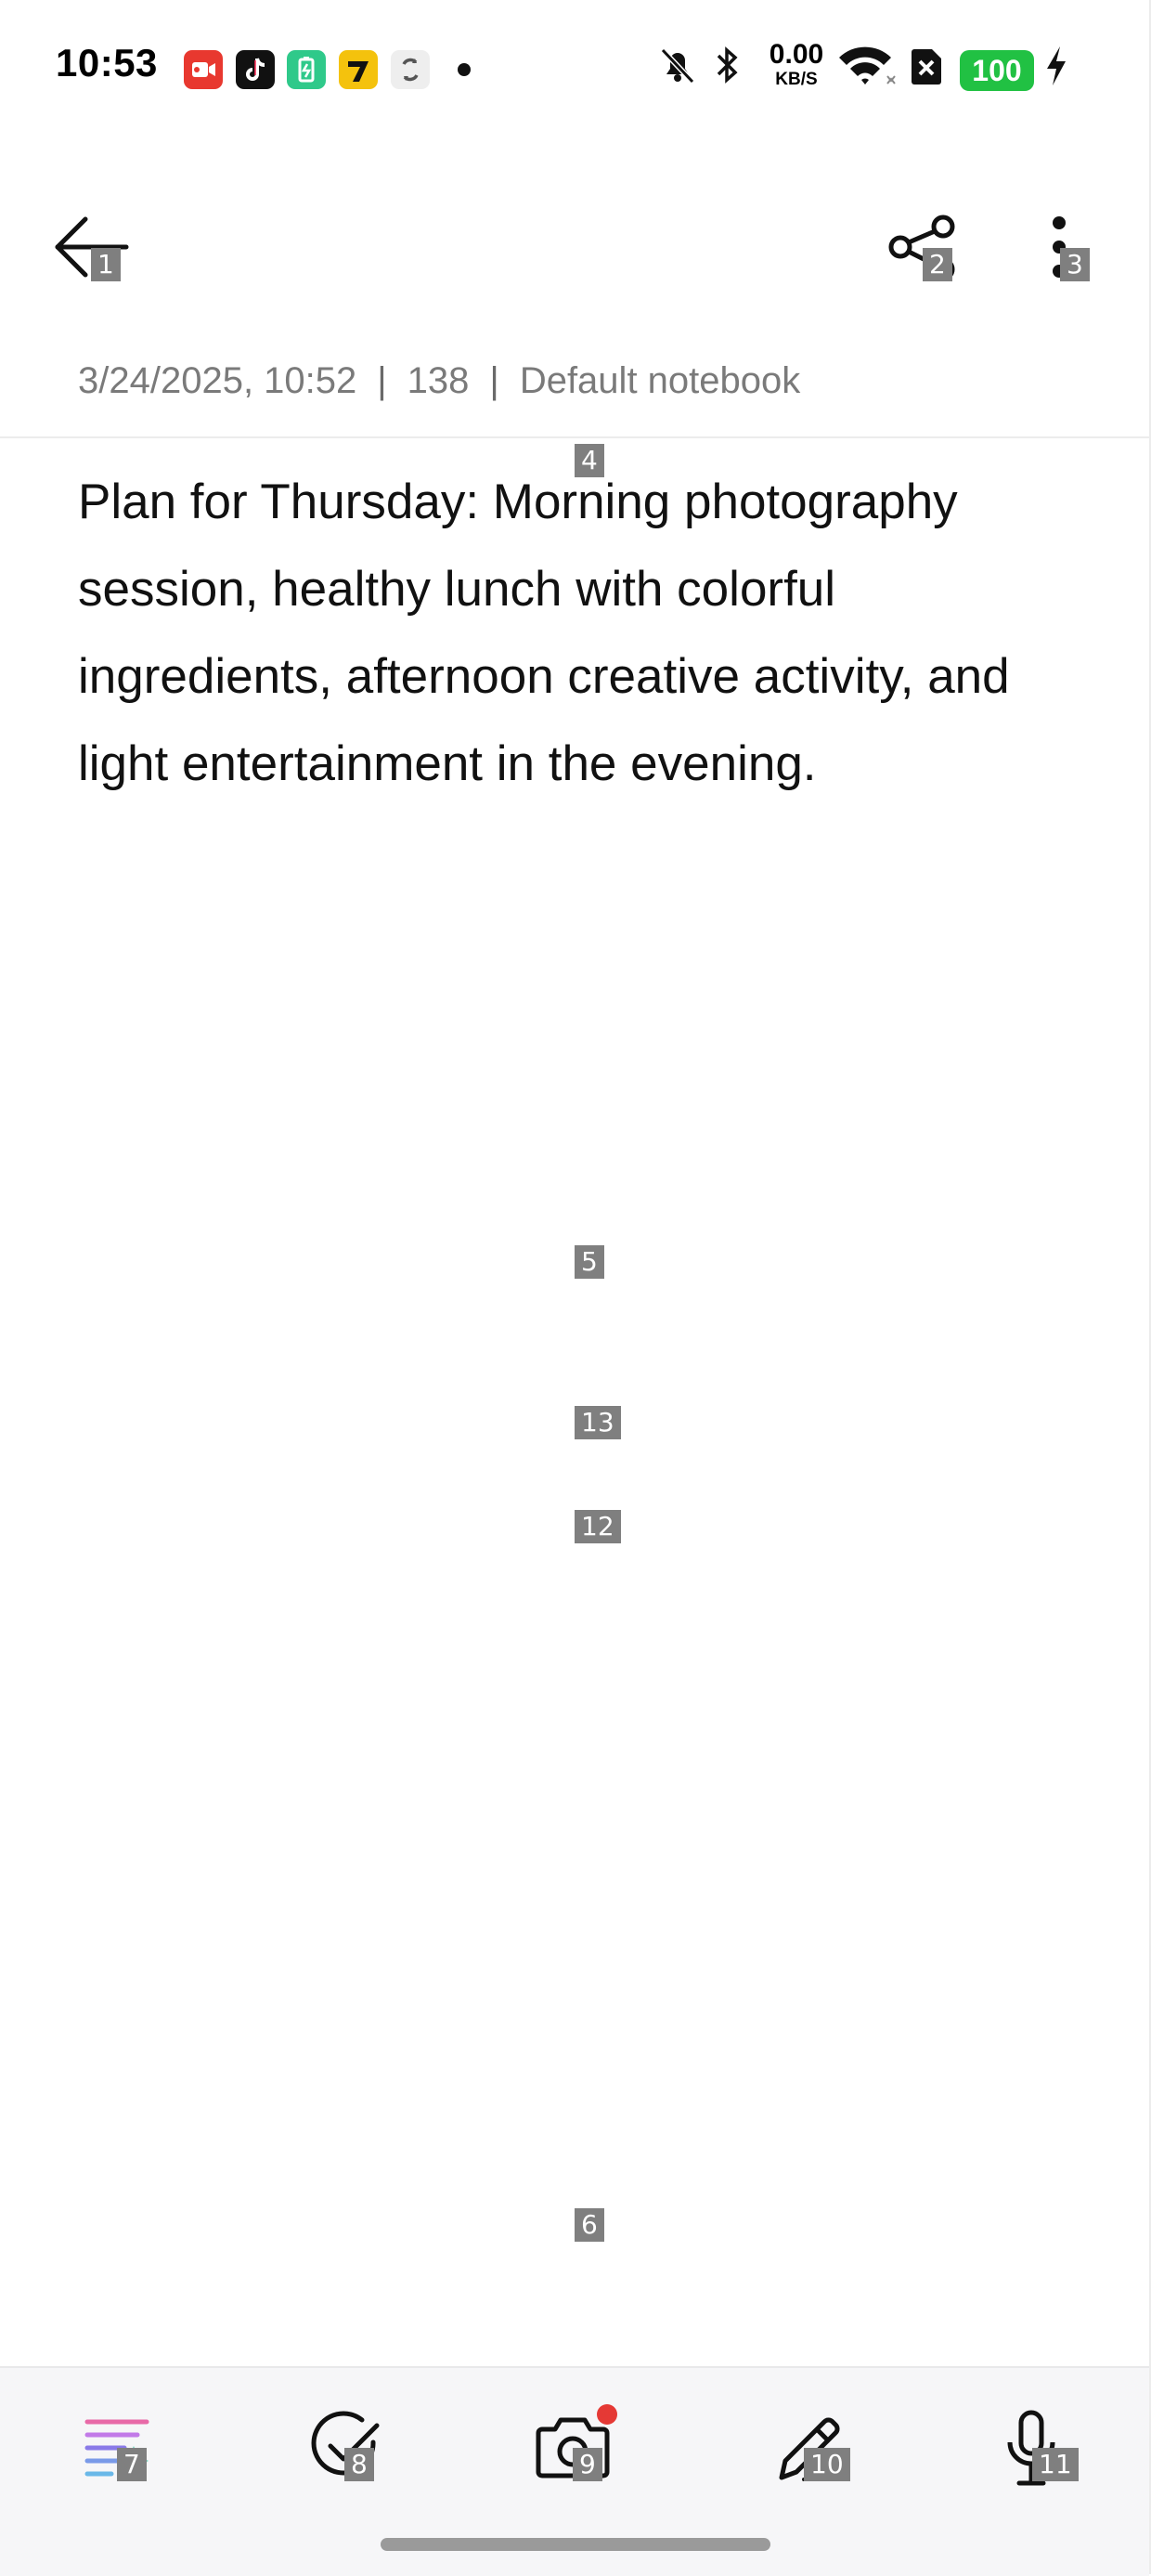 The height and width of the screenshot is (2576, 1151). What do you see at coordinates (728, 67) in the screenshot?
I see `bluetooth-icon` at bounding box center [728, 67].